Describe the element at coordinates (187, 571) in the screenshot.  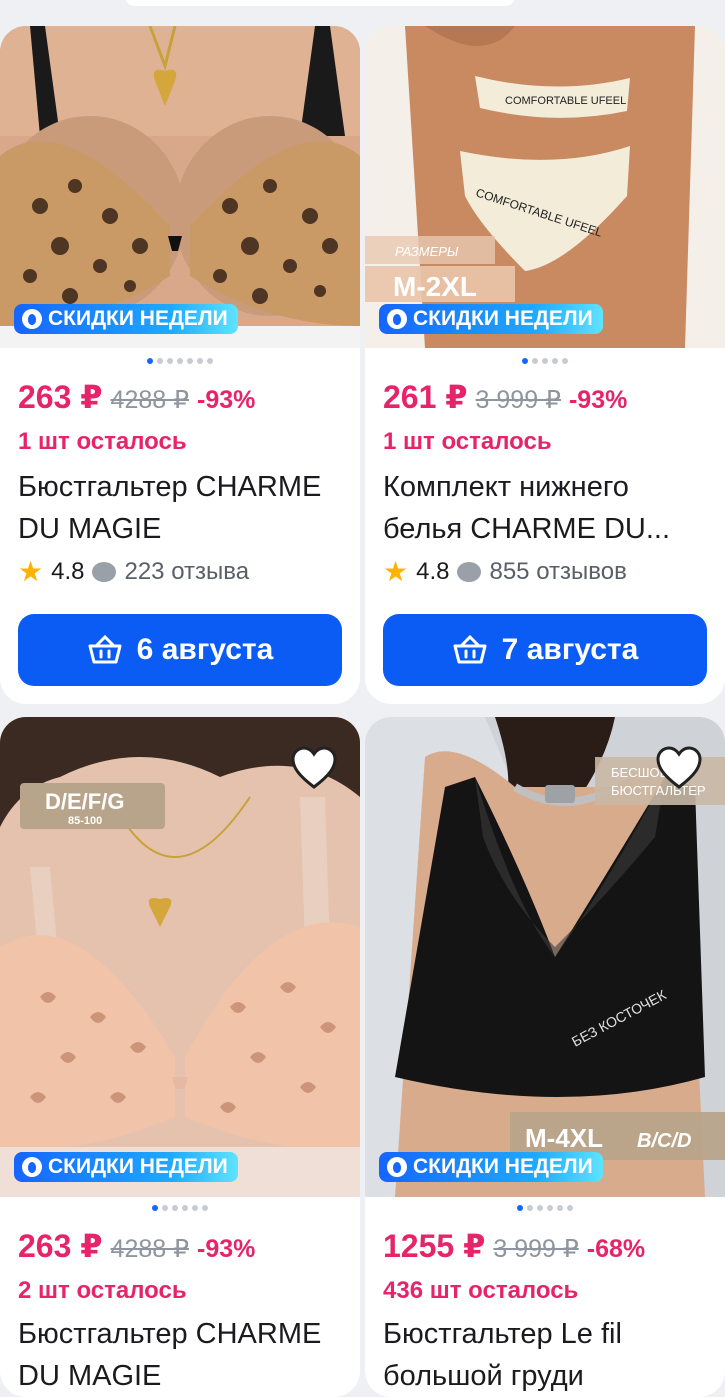
I see `review-count: 223 отзыва` at that location.